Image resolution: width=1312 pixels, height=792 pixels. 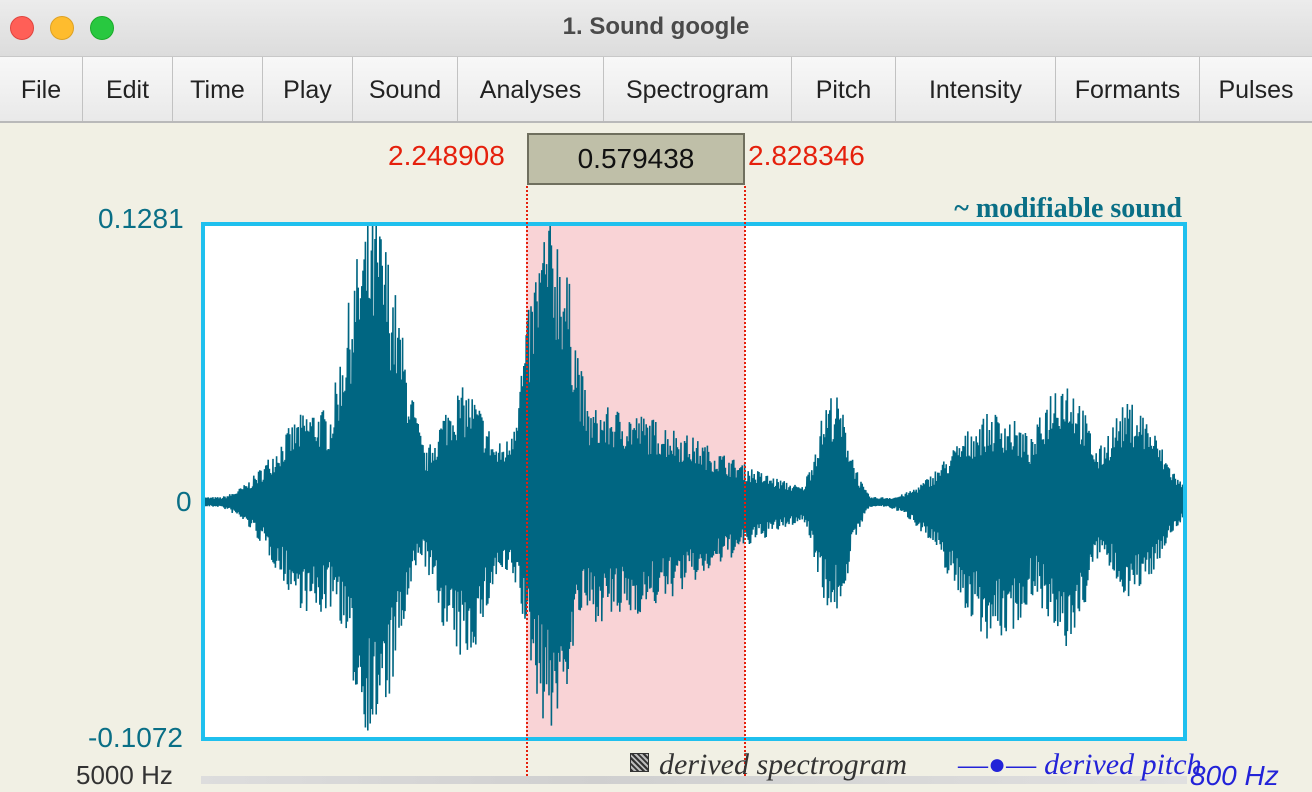 I want to click on selection-duration-button: 0.579438, so click(x=636, y=159).